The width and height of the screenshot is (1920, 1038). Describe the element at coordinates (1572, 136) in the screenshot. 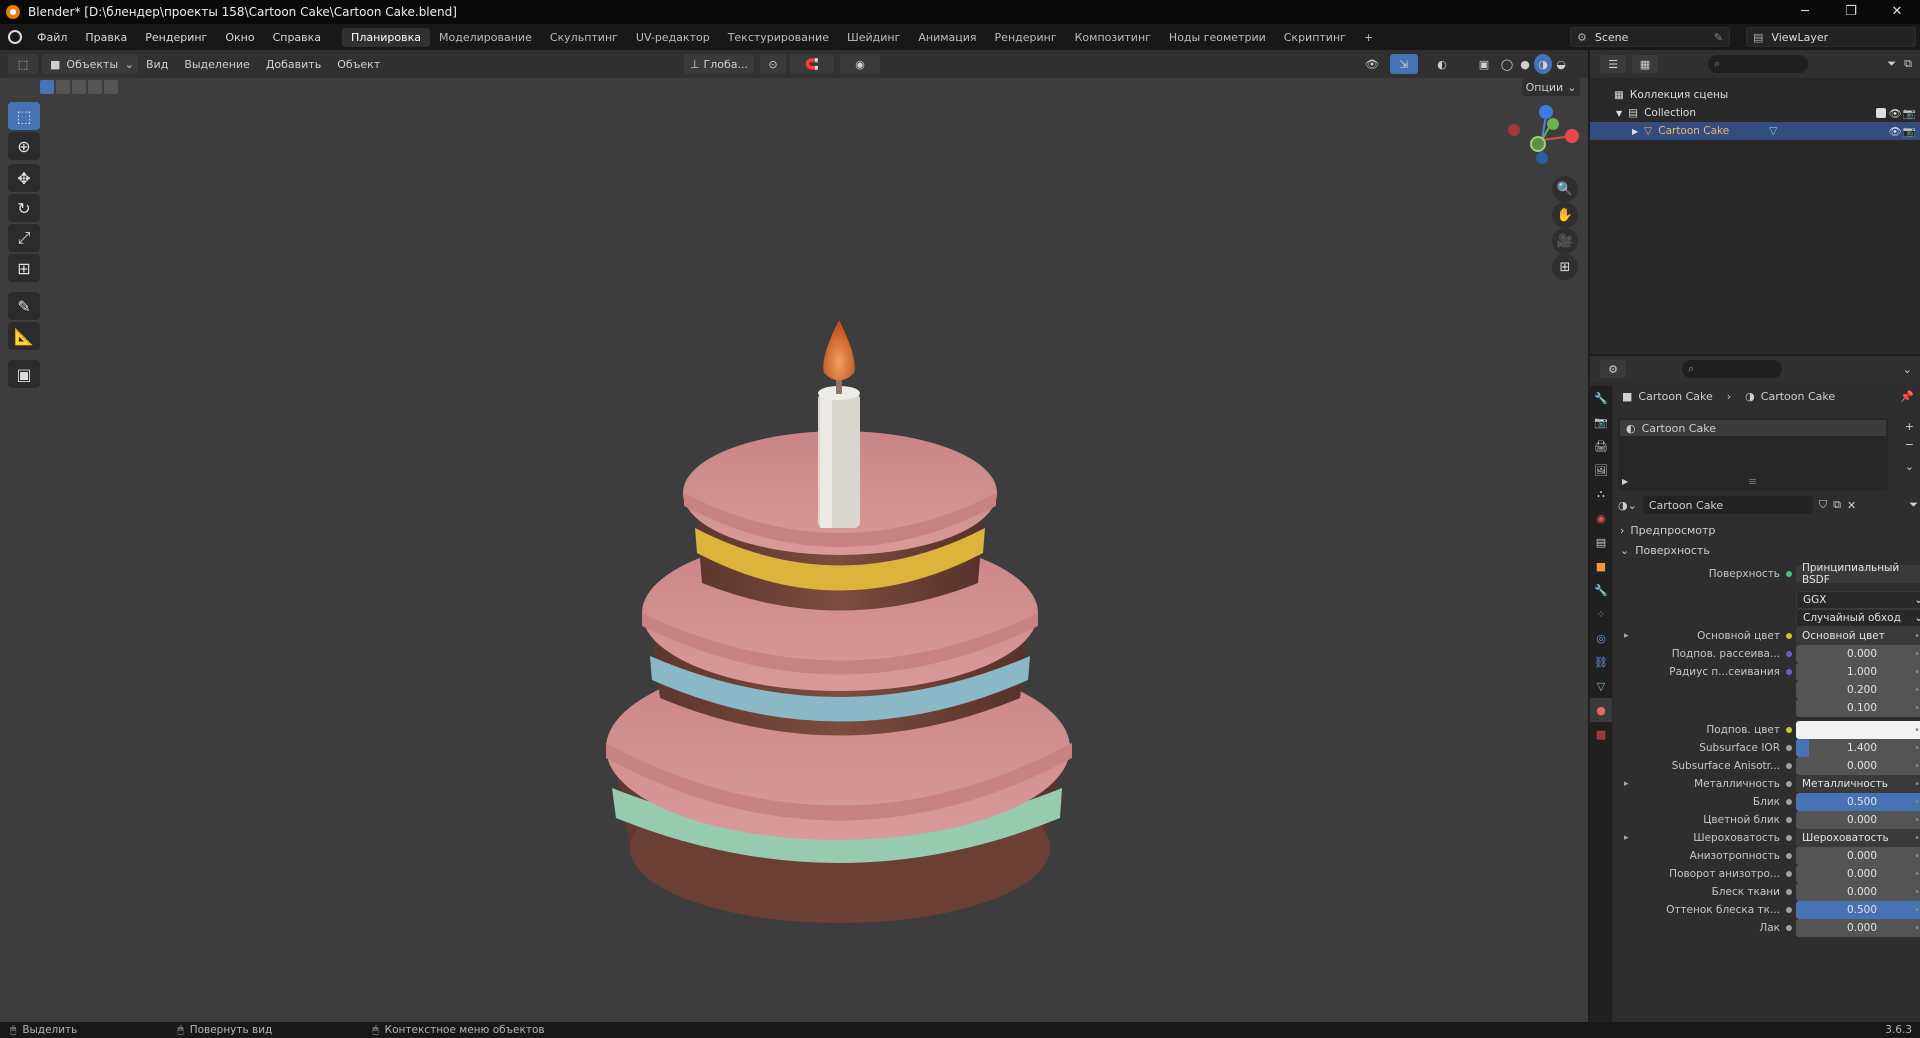

I see `x-axis-icon` at that location.